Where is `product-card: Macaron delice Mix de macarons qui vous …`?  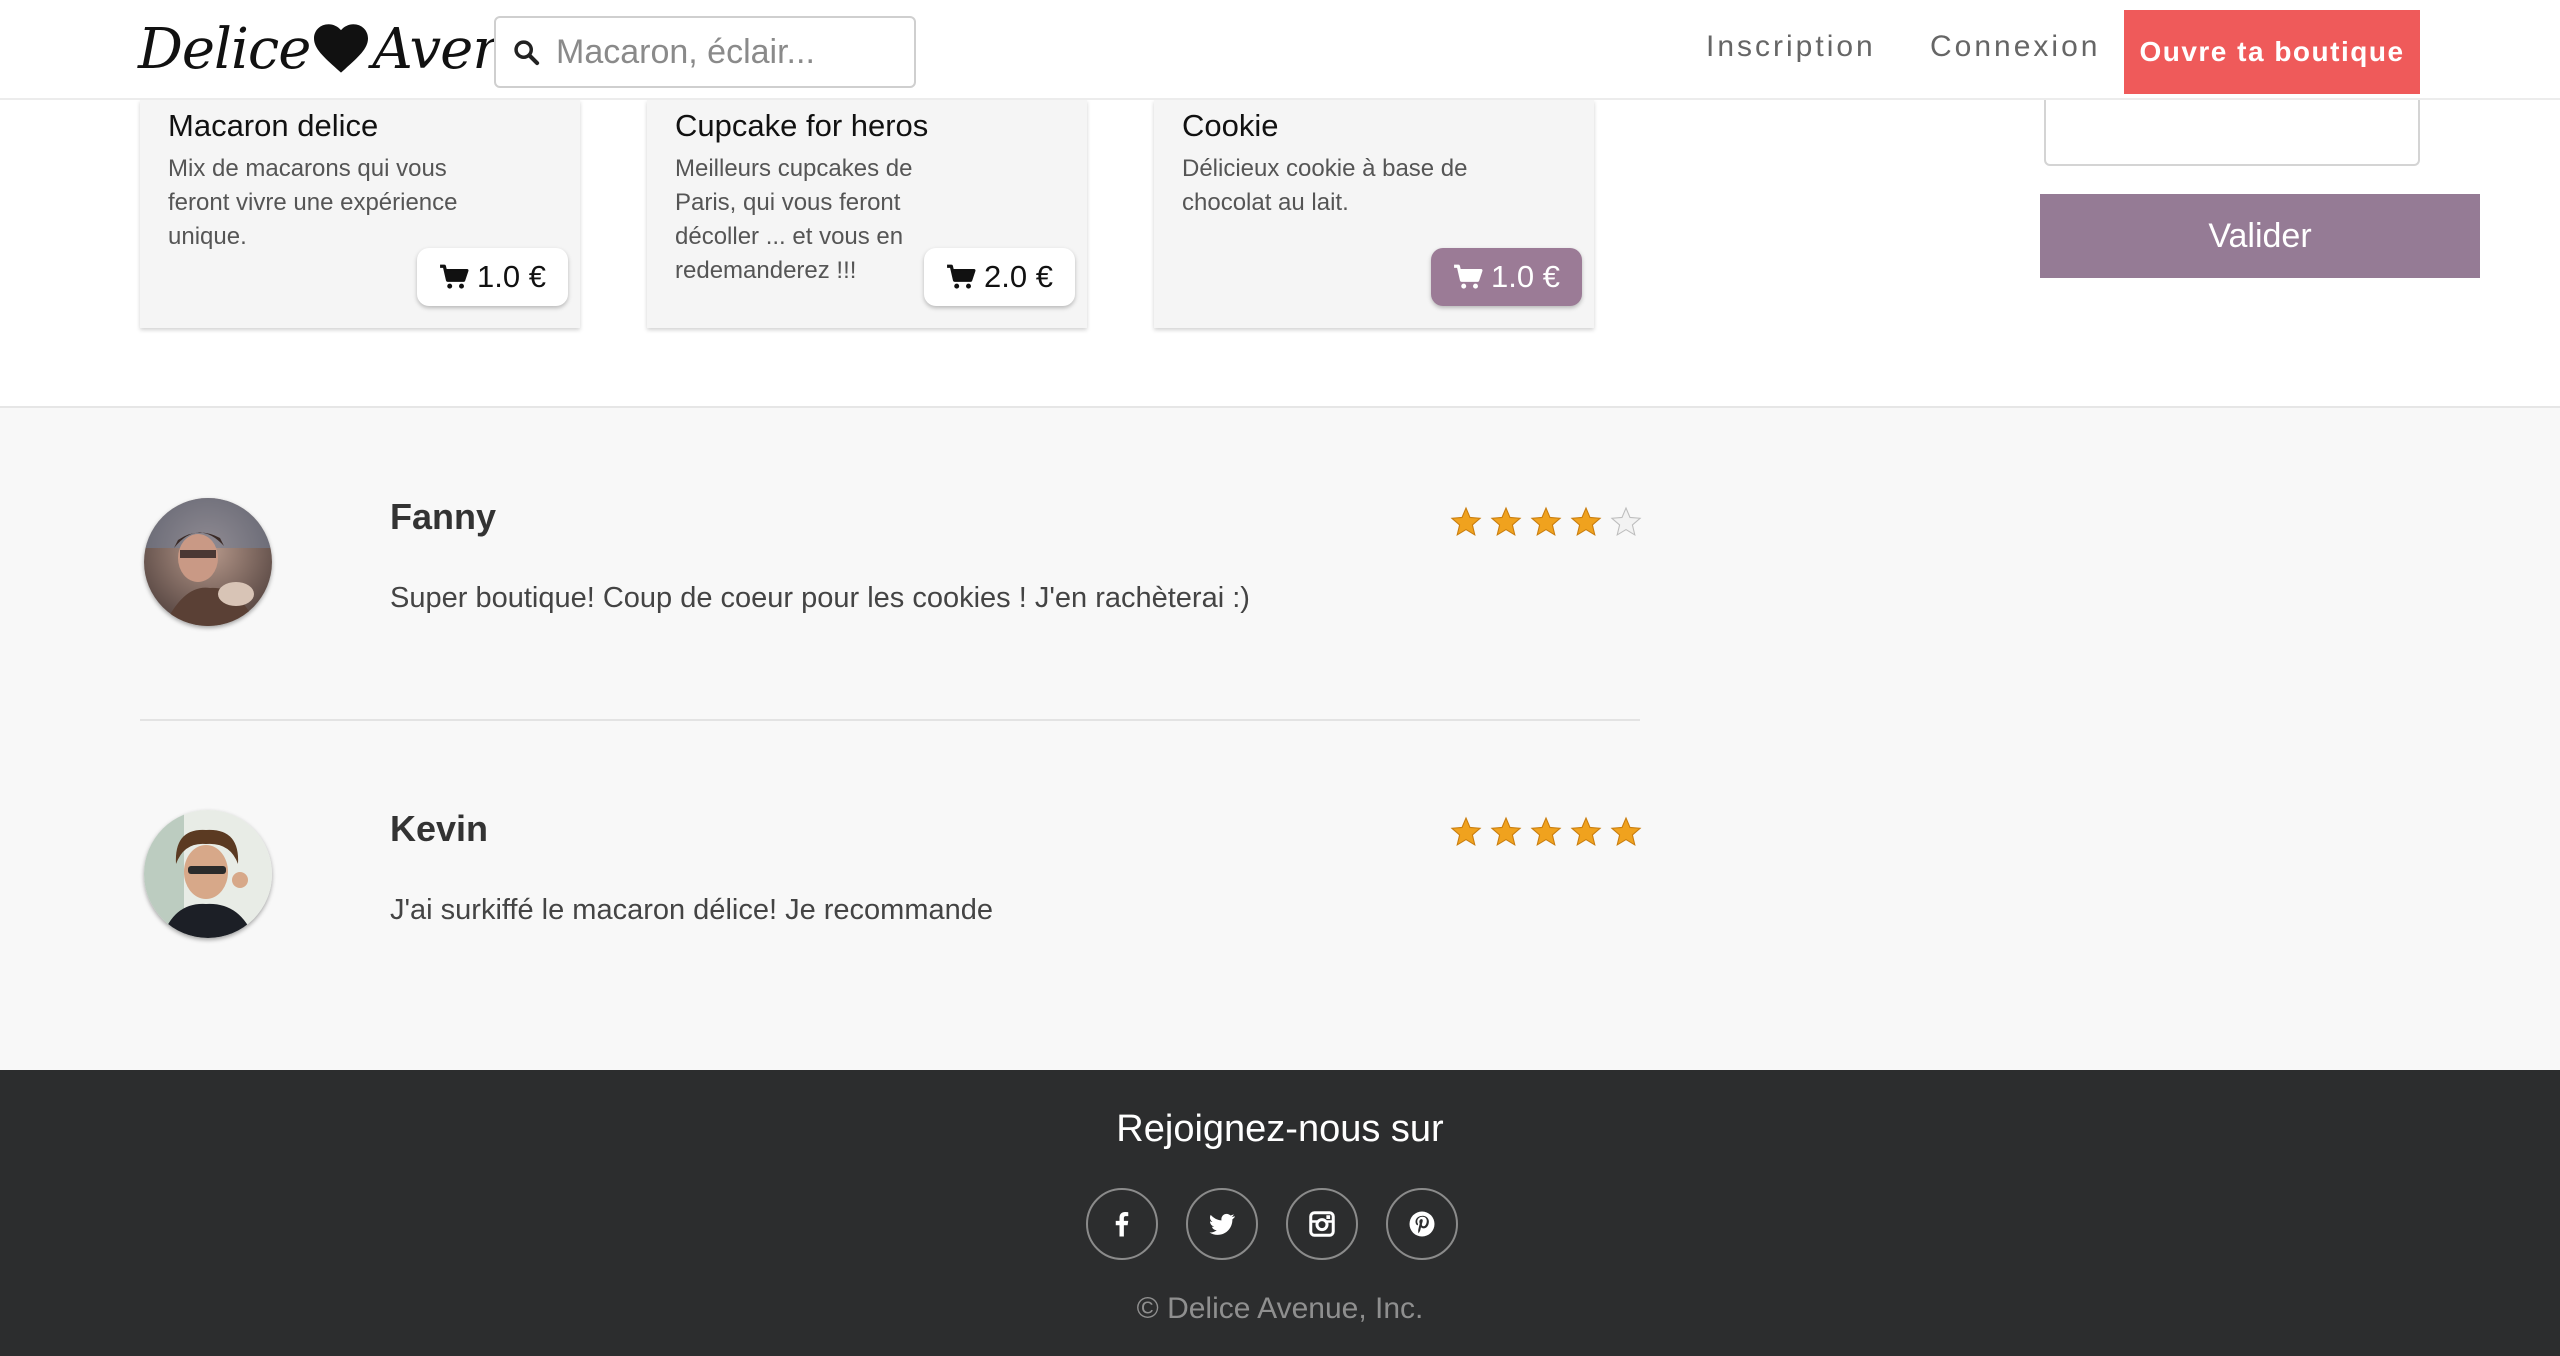 product-card: Macaron delice Mix de macarons qui vous … is located at coordinates (360, 214).